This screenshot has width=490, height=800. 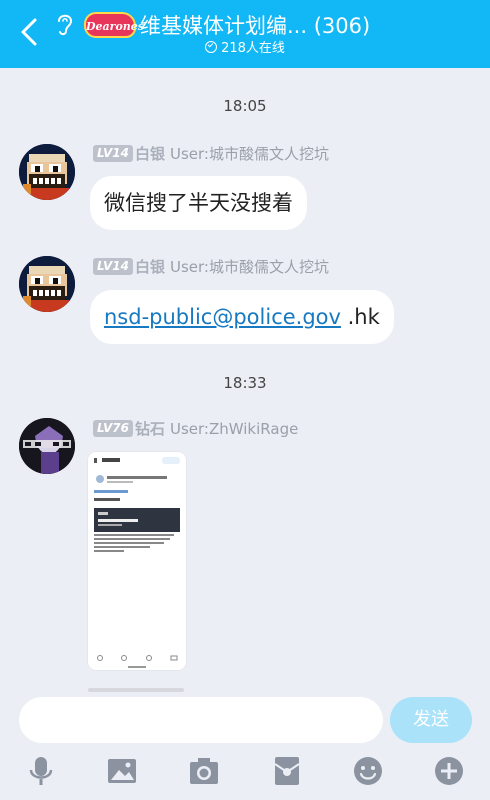 I want to click on camera-icon, so click(x=204, y=771).